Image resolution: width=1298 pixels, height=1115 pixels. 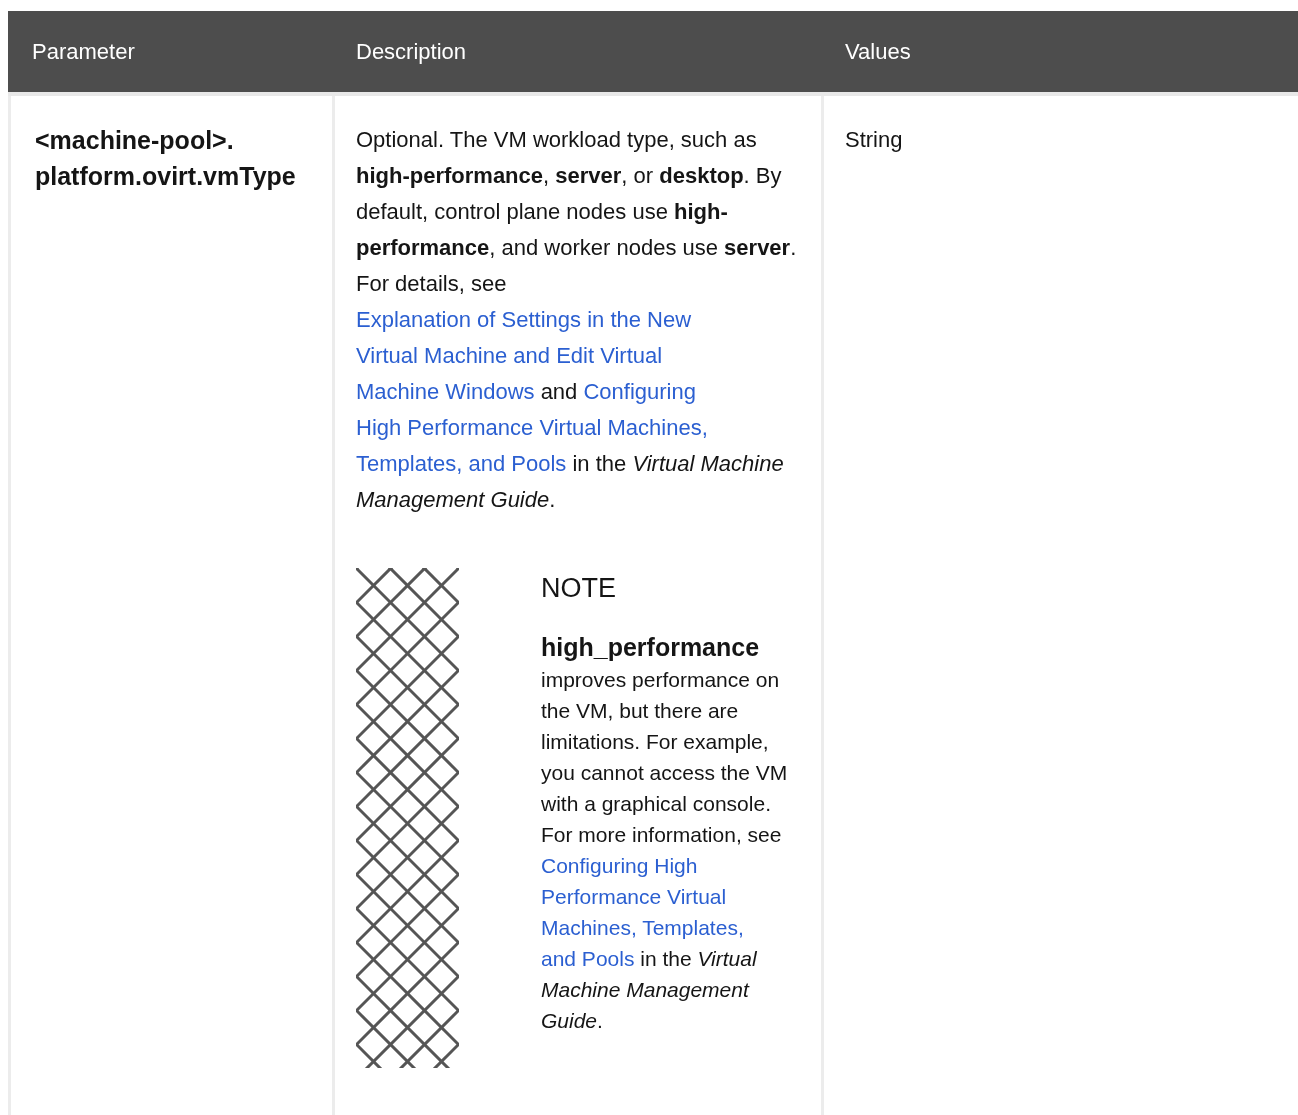 I want to click on column-header: Description, so click(x=576, y=53).